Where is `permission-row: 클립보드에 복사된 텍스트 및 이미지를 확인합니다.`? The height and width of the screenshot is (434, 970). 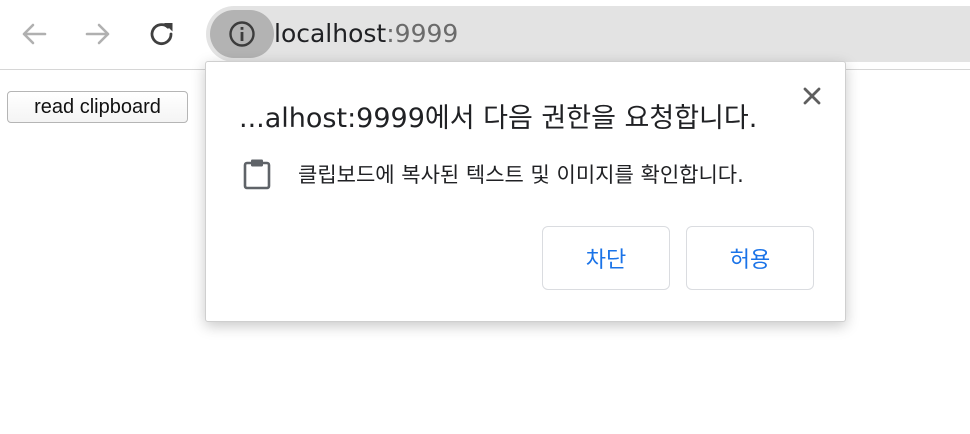 permission-row: 클립보드에 복사된 텍스트 및 이미지를 확인합니다. is located at coordinates (492, 174).